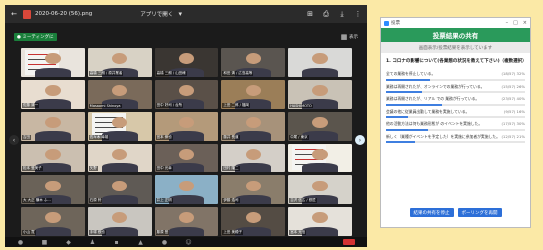 The height and width of the screenshot is (250, 543). Describe the element at coordinates (68, 242) in the screenshot. I see `security-icon: ◆` at that location.